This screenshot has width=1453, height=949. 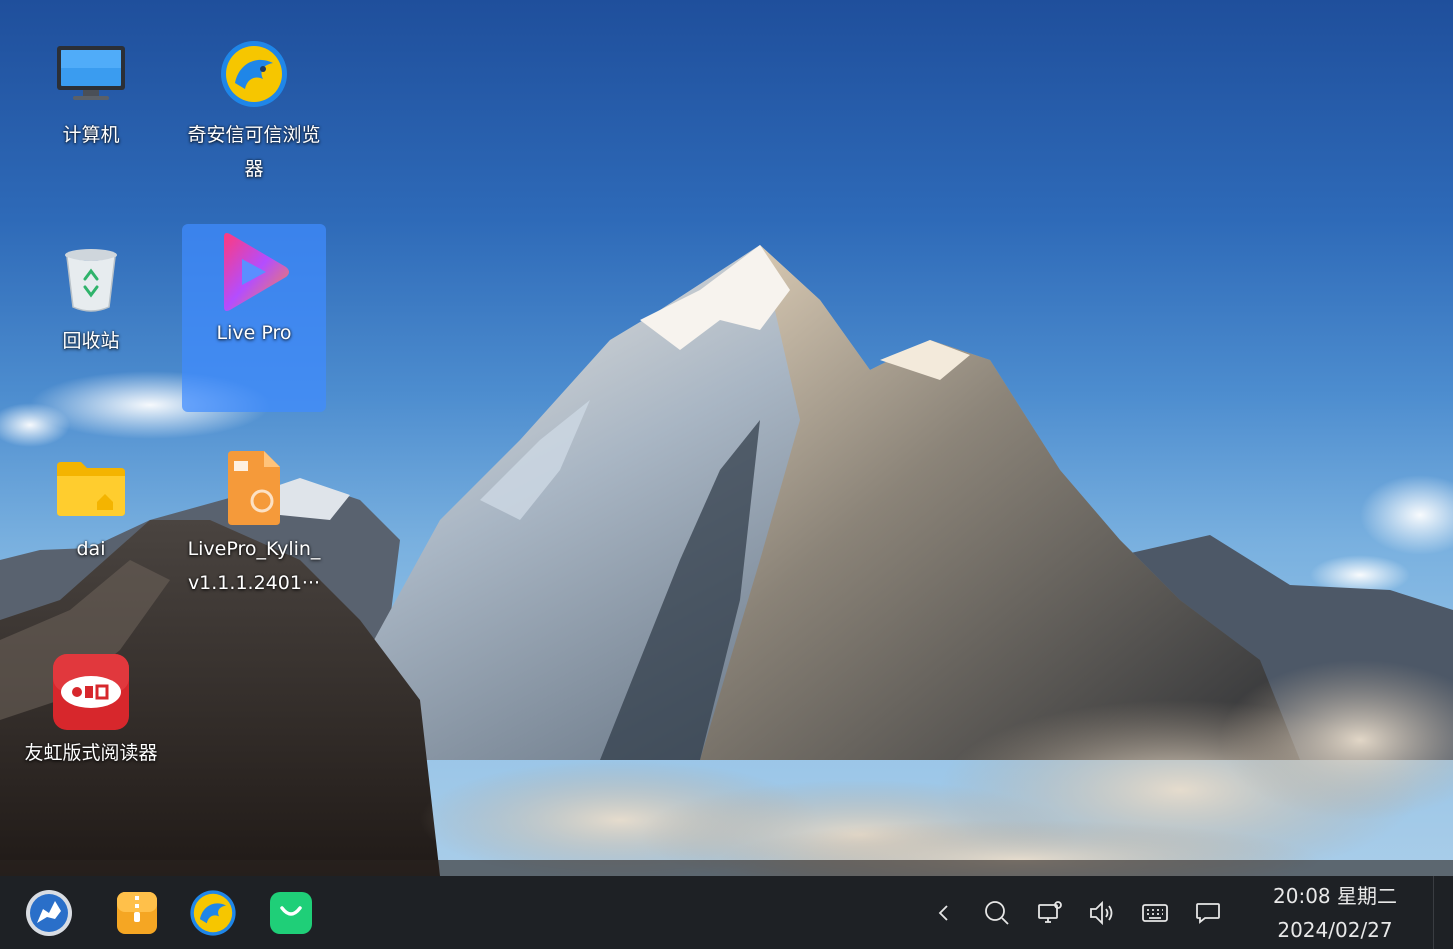 I want to click on archive-icon, so click(x=137, y=913).